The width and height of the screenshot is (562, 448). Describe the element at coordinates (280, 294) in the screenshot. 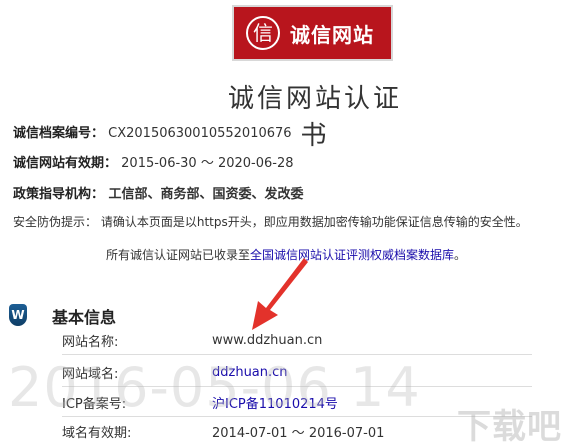

I see `red-arrow-icon` at that location.